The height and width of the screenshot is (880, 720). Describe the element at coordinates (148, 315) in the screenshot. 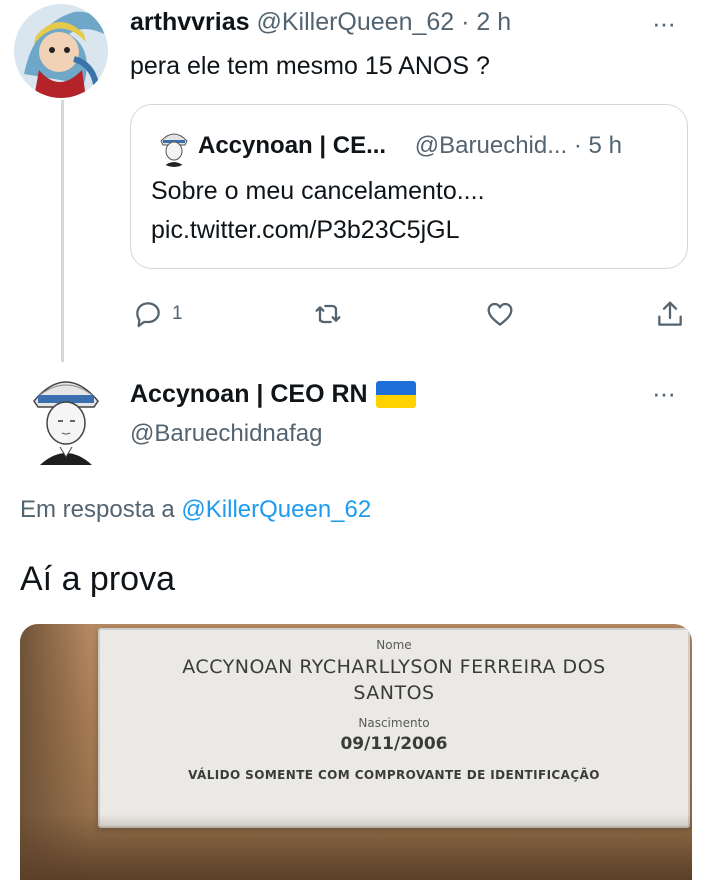

I see `reply-icon` at that location.